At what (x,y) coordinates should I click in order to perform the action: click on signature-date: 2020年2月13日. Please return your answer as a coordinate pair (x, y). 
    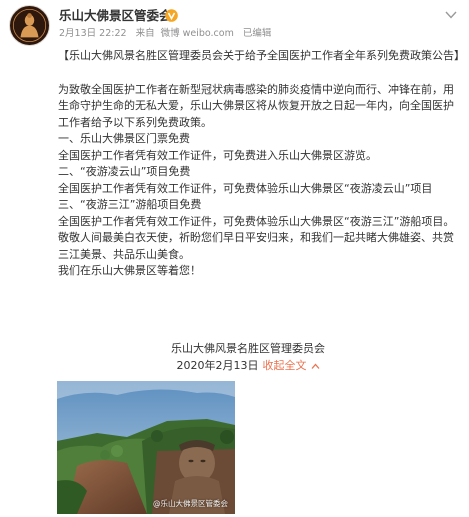
    Looking at the image, I should click on (217, 365).